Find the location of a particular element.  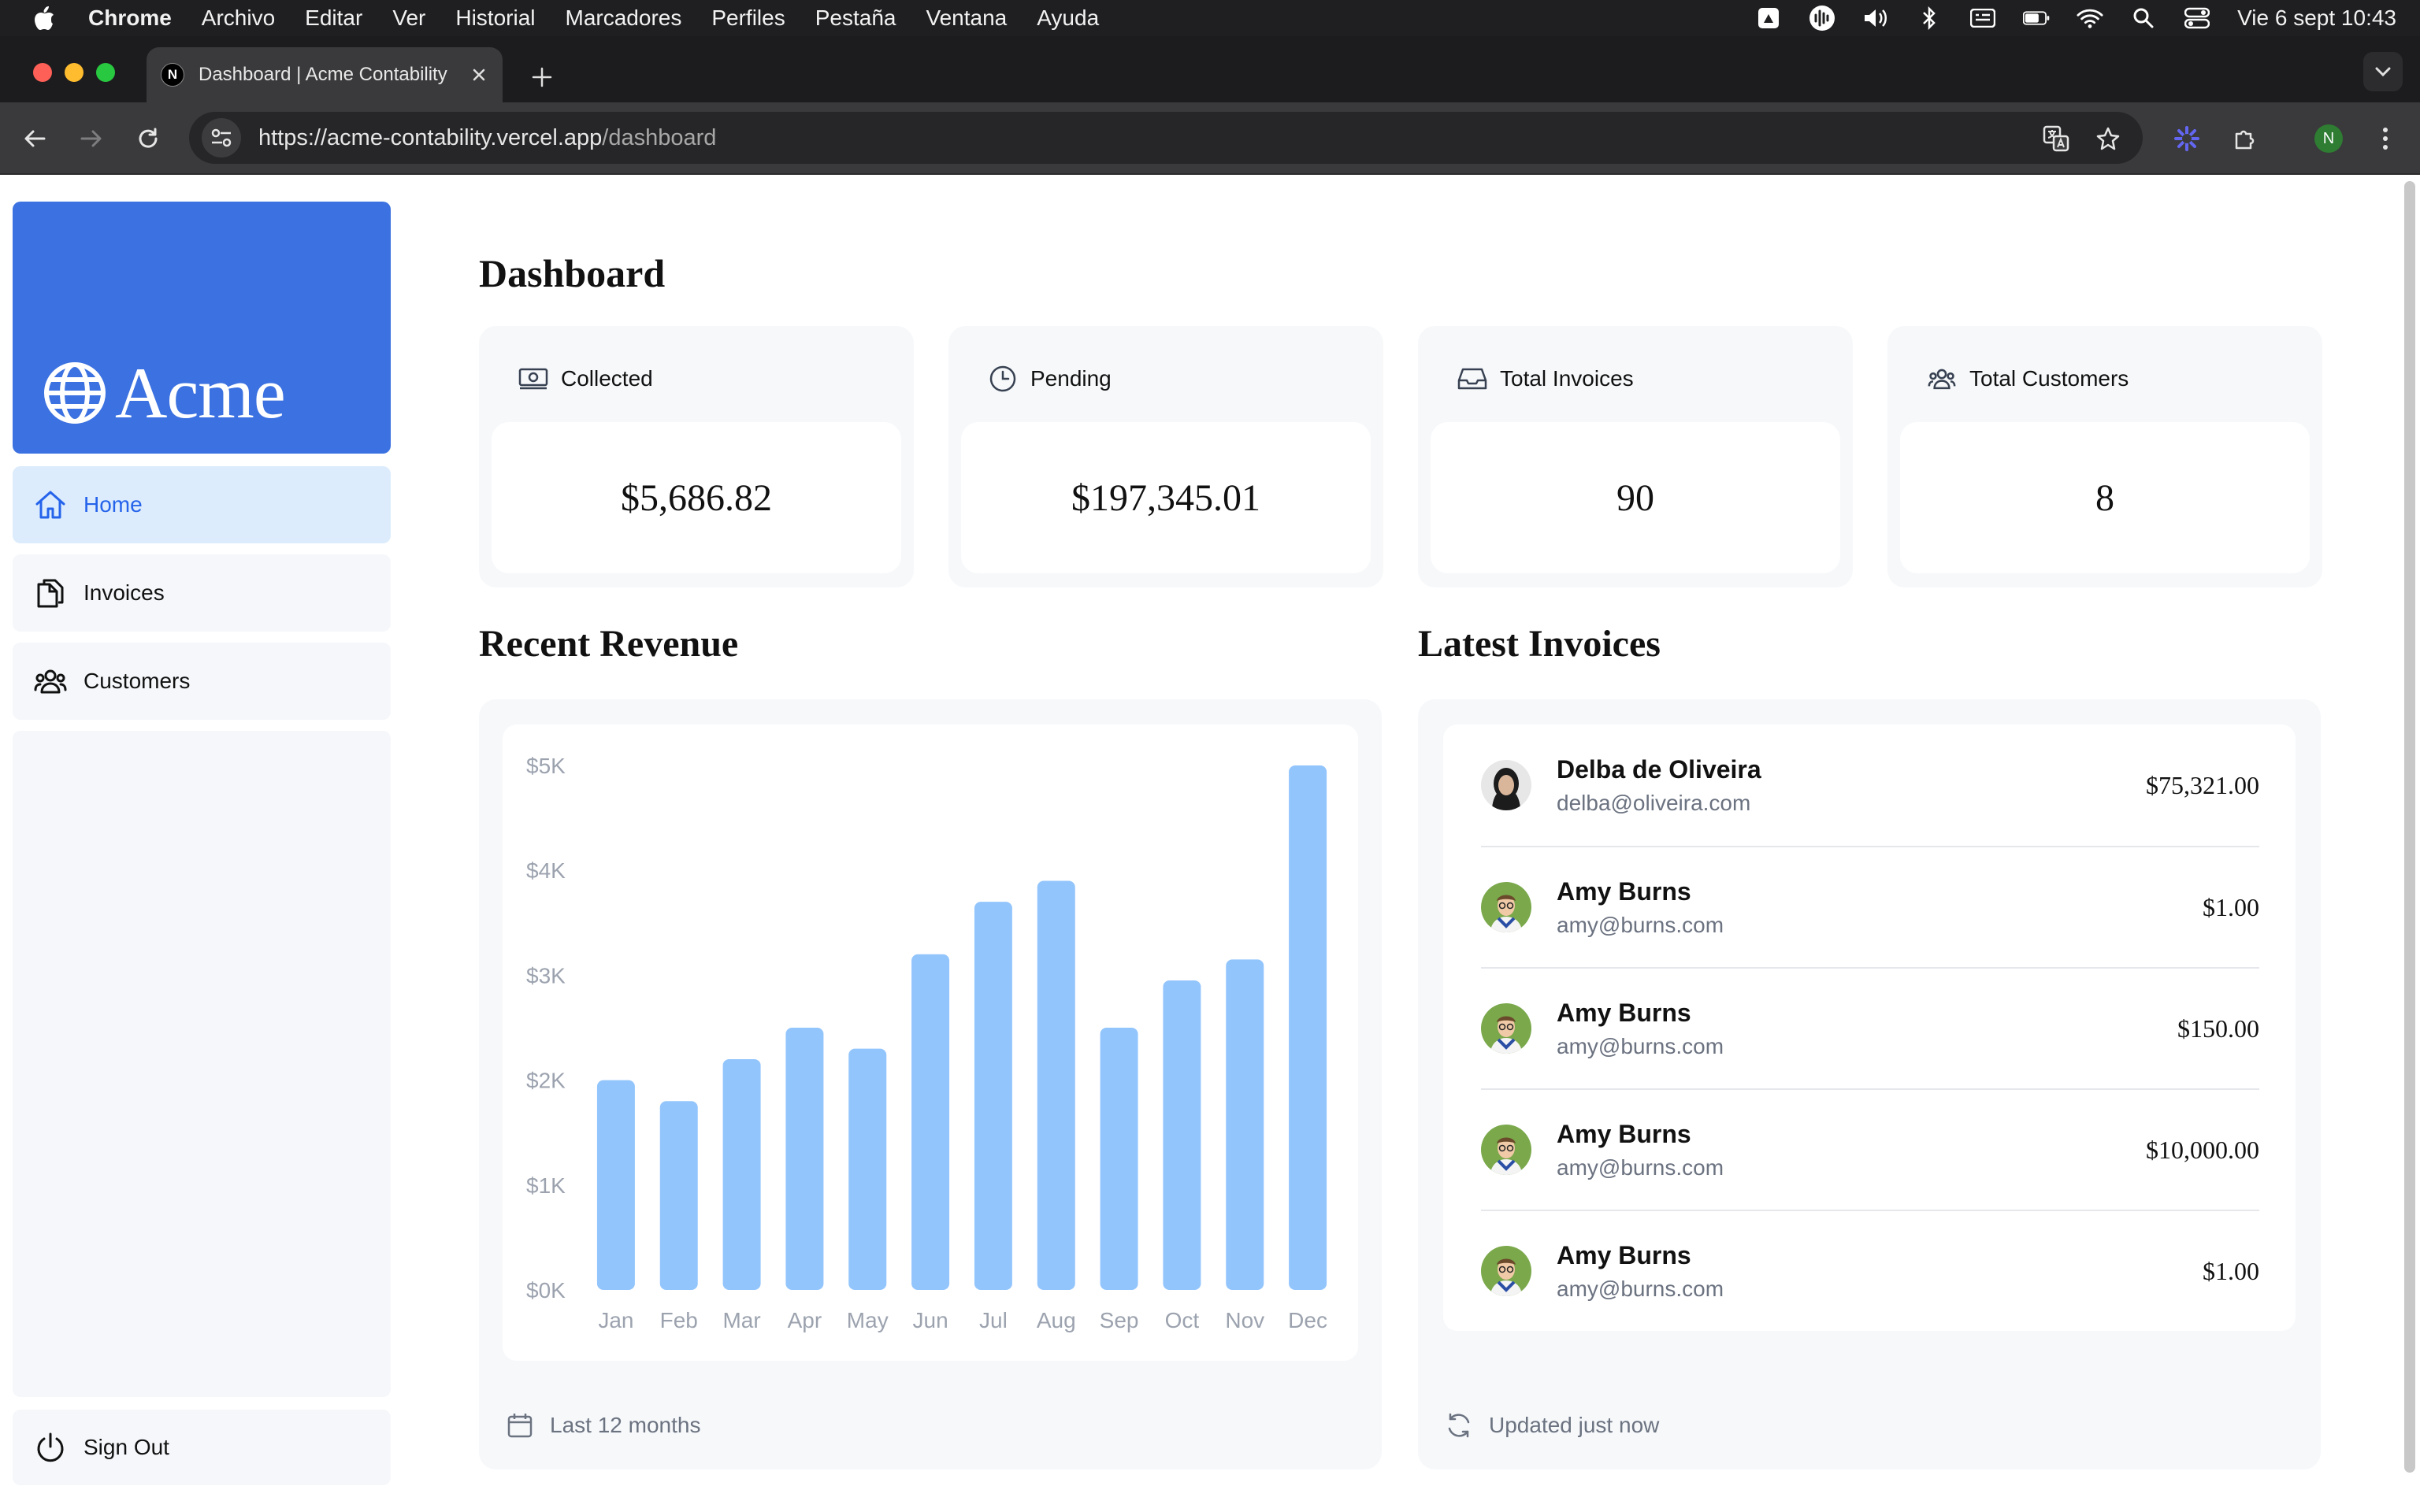

menu-perfiles: Perfiles is located at coordinates (748, 18).